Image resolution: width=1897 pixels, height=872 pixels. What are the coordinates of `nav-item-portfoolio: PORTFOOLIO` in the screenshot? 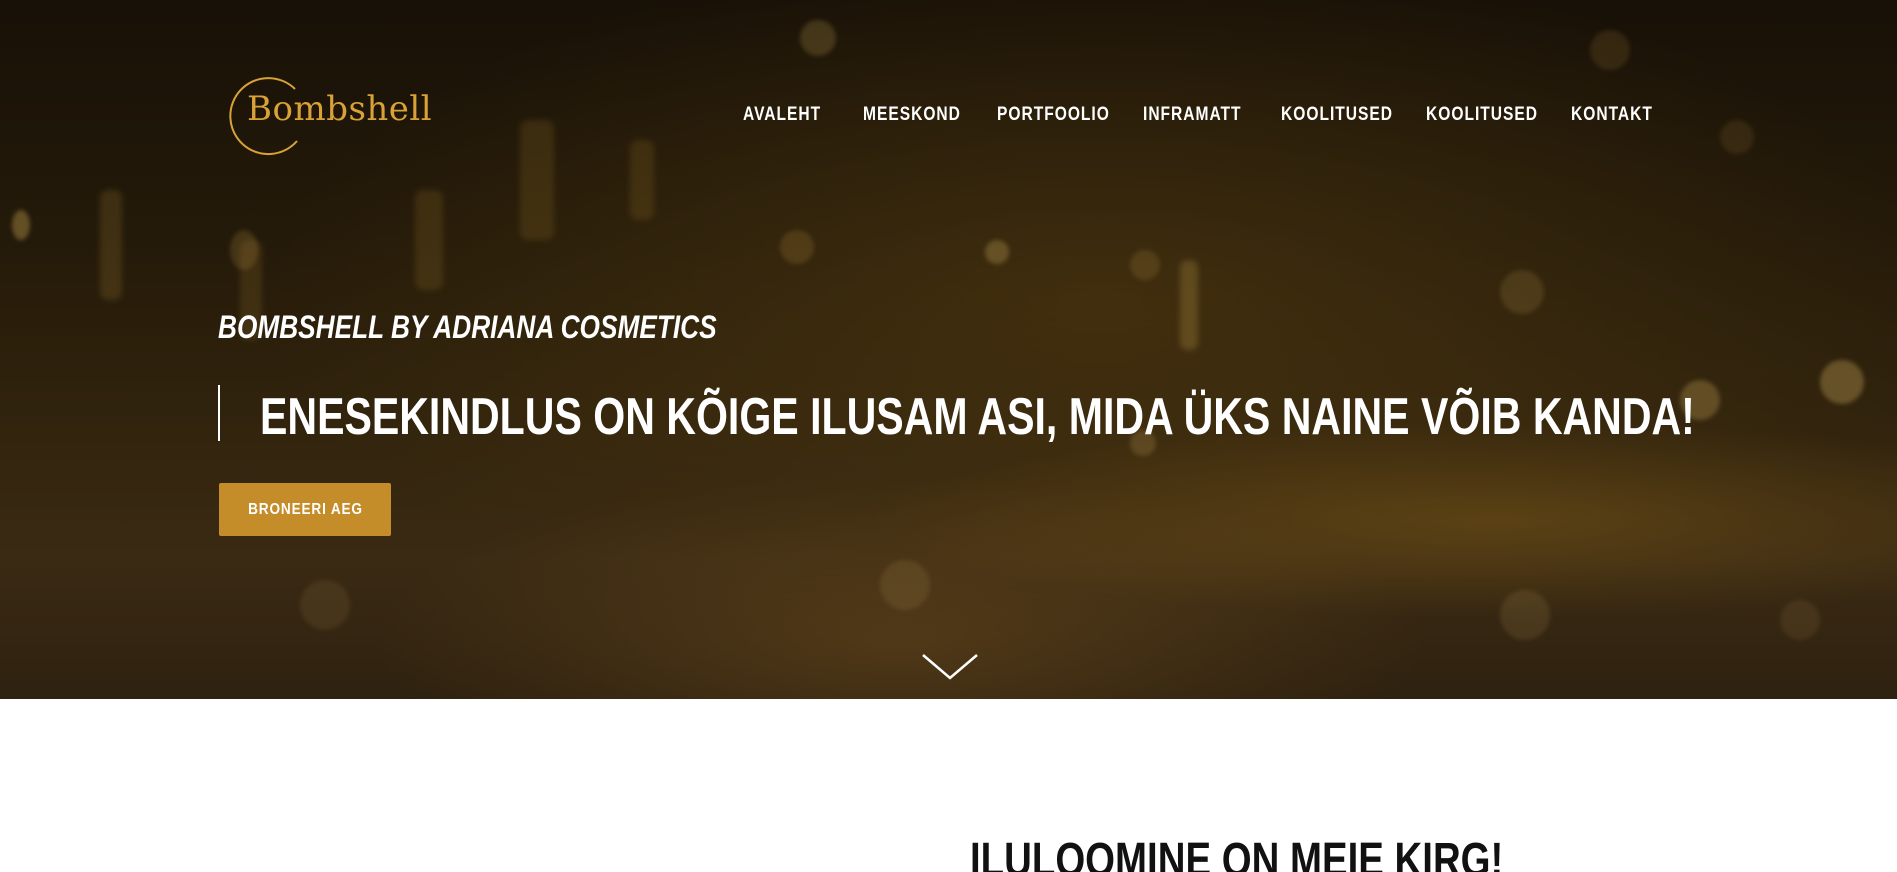 It's located at (1070, 116).